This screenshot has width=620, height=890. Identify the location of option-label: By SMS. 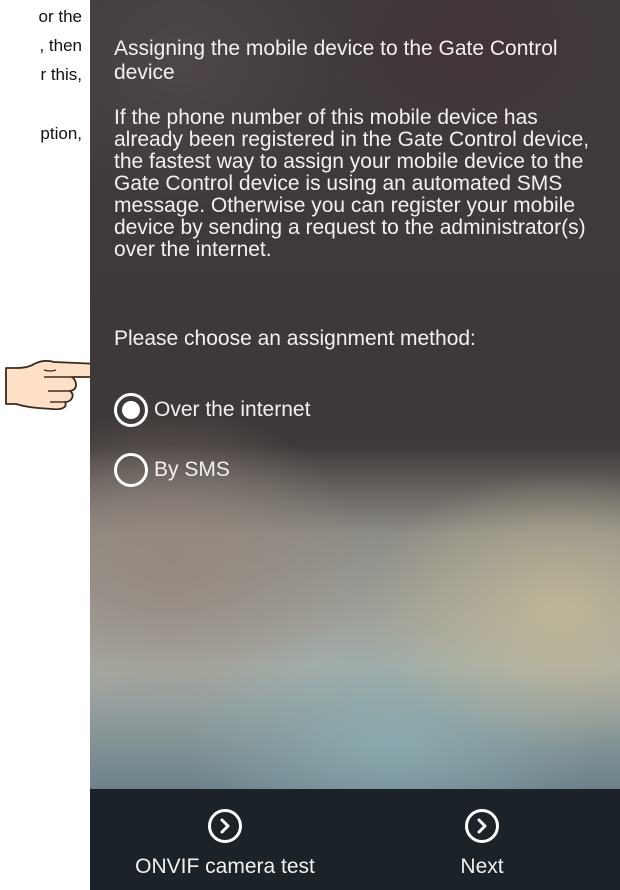
(192, 469).